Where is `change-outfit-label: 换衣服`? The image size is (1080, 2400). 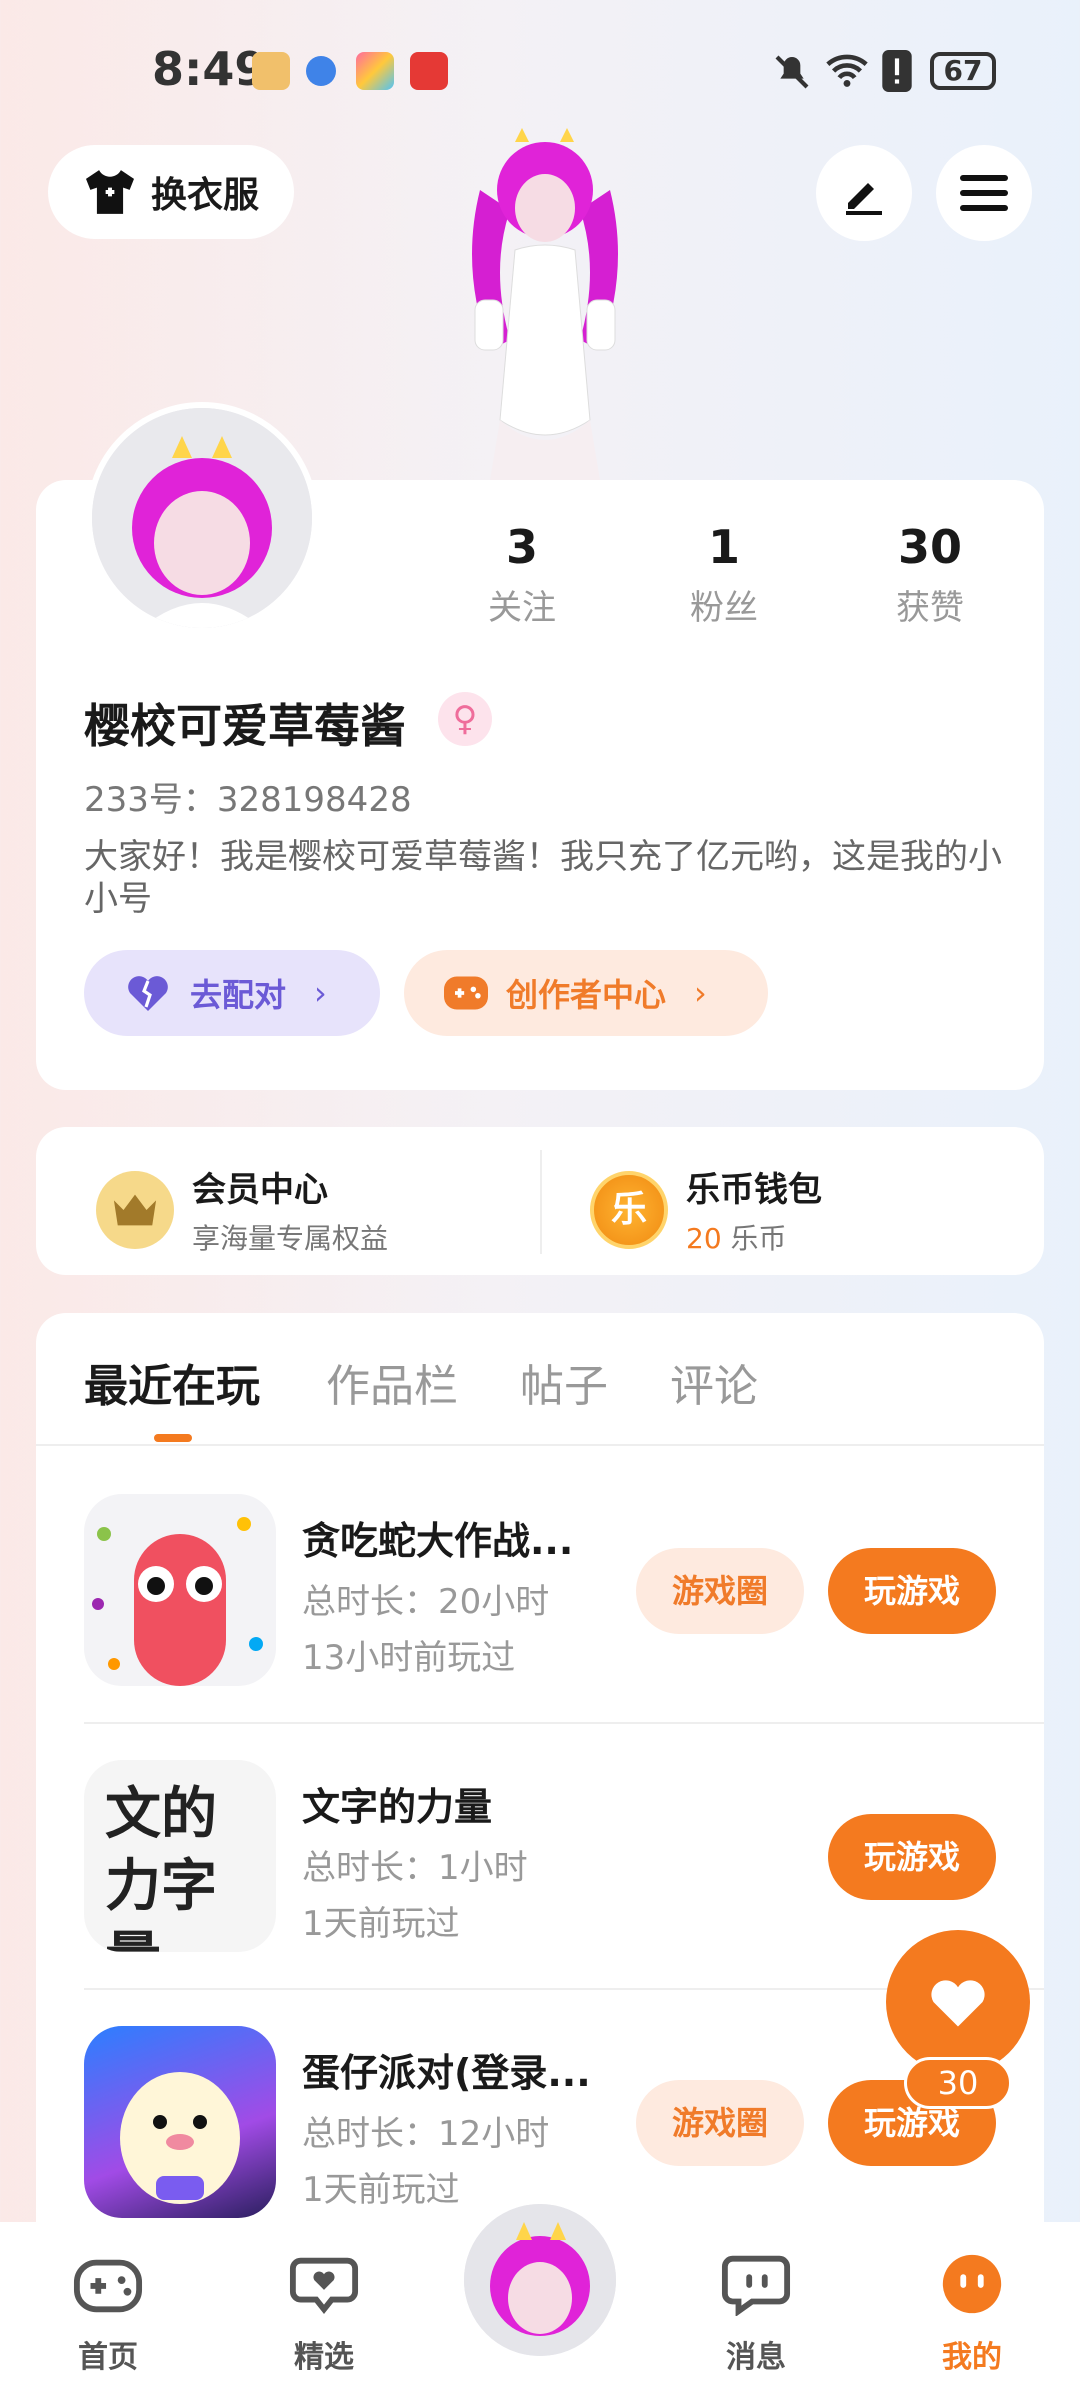
change-outfit-label: 换衣服 is located at coordinates (204, 195).